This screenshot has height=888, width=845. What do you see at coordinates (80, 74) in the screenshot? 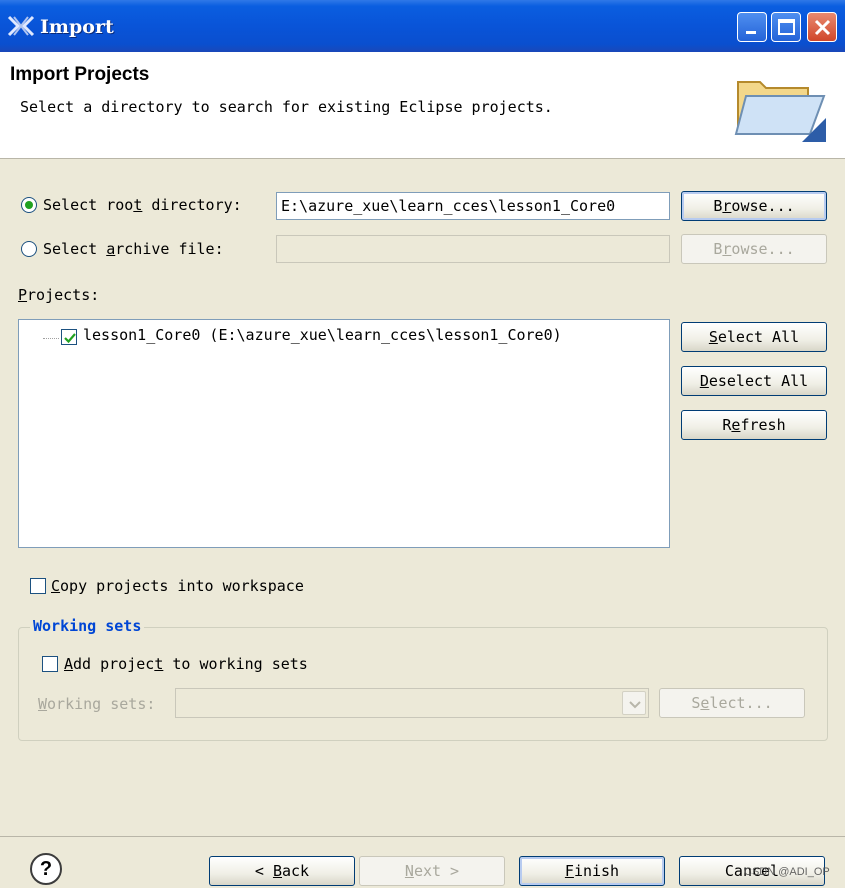
I see `page-title: Import Projects` at bounding box center [80, 74].